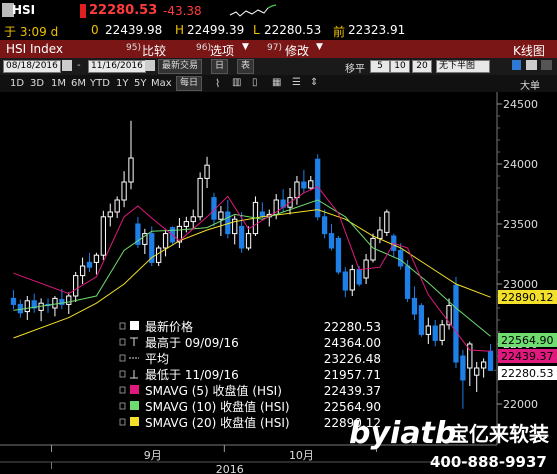  Describe the element at coordinates (182, 11) in the screenshot. I see `price-change: -43.38` at that location.